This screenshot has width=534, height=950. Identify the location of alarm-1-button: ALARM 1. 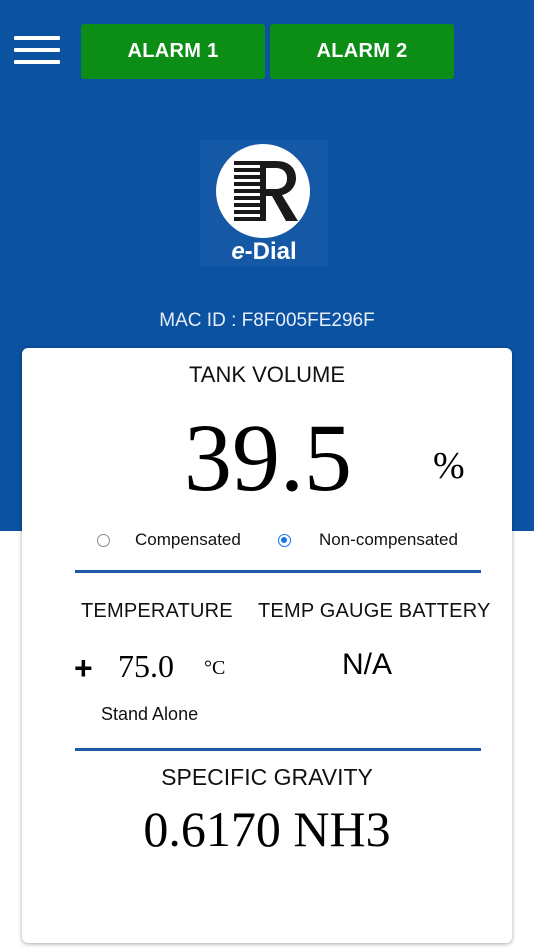
(173, 51).